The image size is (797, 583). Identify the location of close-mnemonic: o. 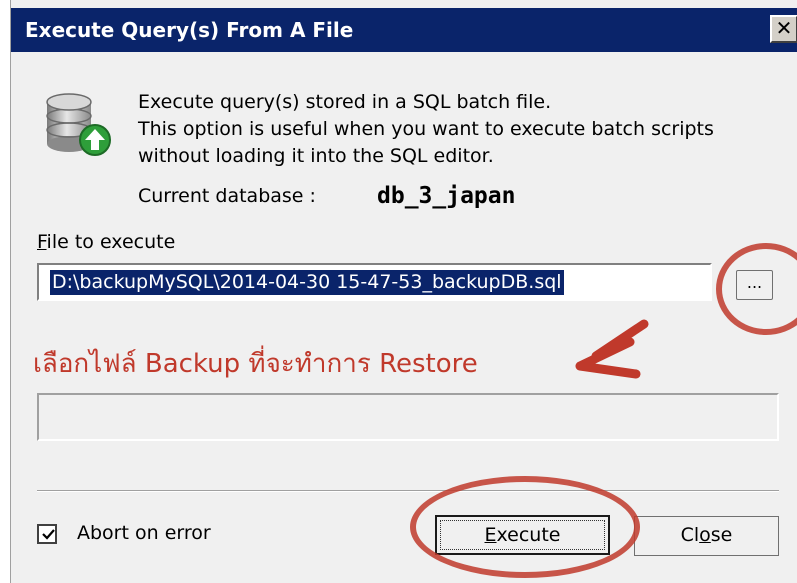
(705, 535).